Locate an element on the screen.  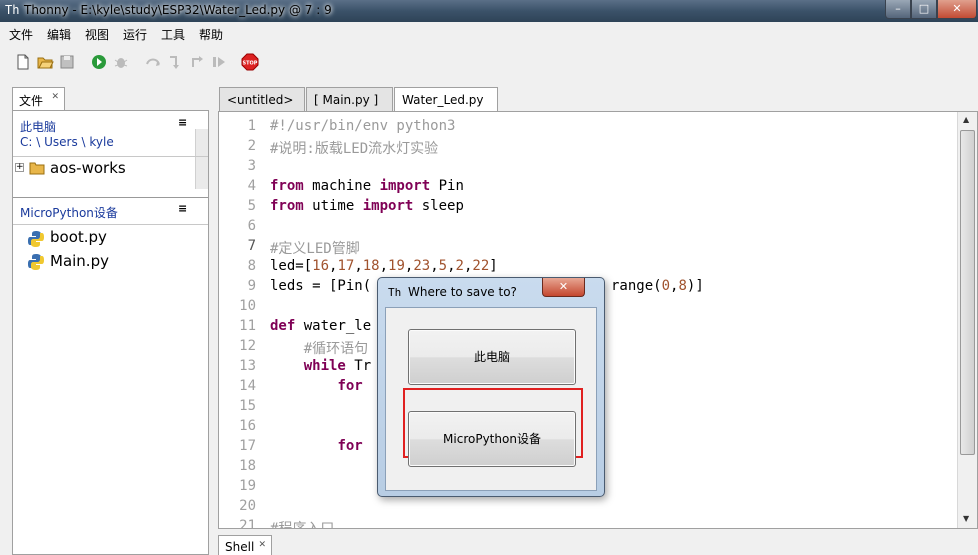
code-line: range(0,8)] is located at coordinates (657, 286).